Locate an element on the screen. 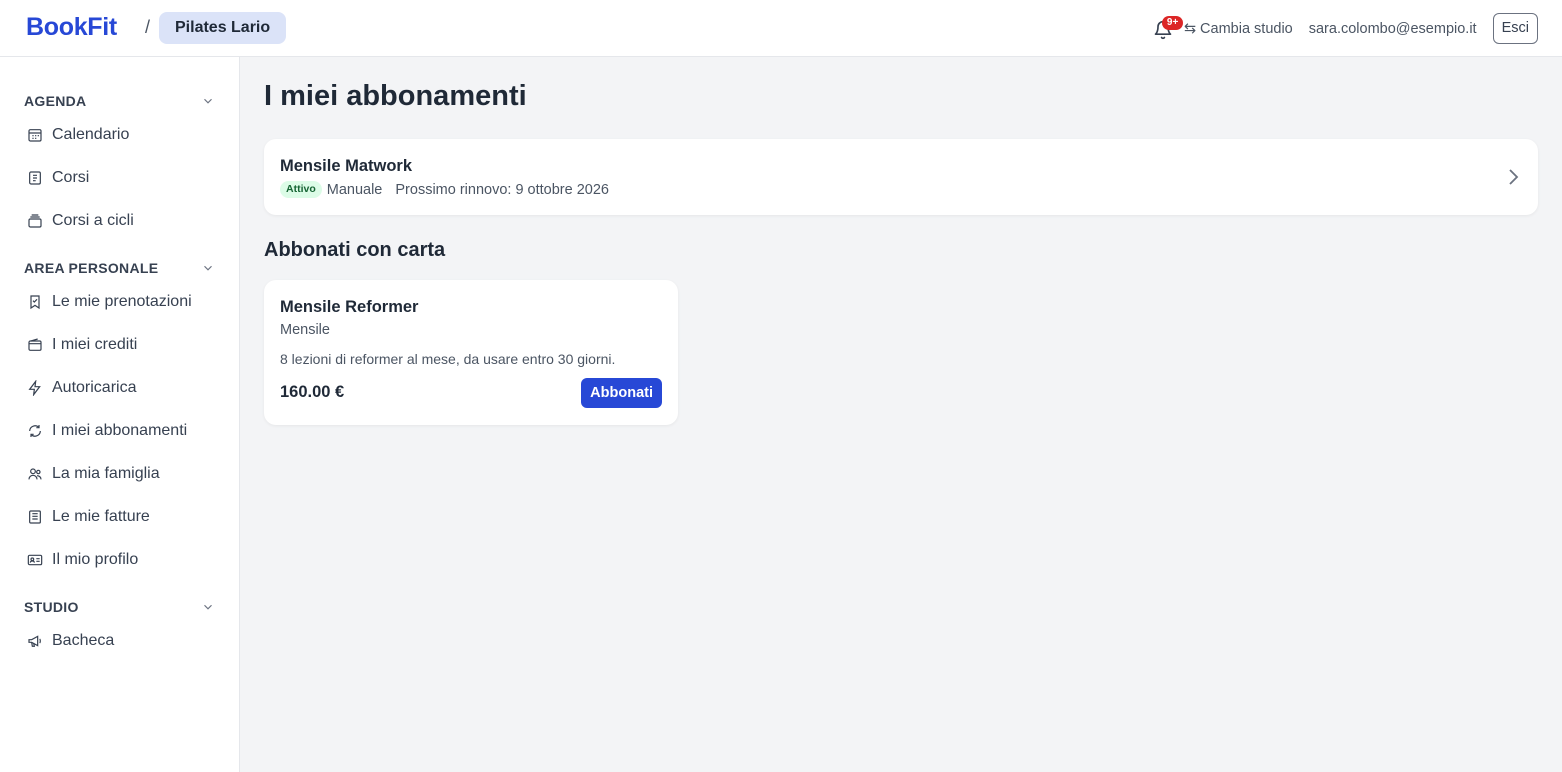  sidebar-item-label: Il mio profilo is located at coordinates (95, 559).